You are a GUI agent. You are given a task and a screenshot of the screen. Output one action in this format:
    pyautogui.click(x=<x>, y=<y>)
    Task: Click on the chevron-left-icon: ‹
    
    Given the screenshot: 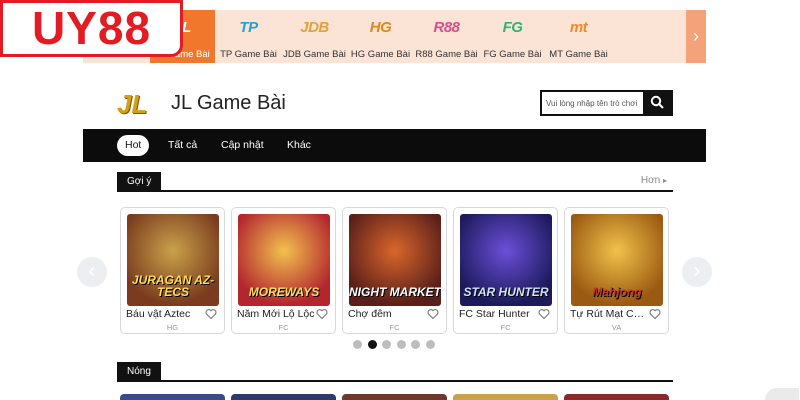 What is the action you would take?
    pyautogui.click(x=92, y=271)
    